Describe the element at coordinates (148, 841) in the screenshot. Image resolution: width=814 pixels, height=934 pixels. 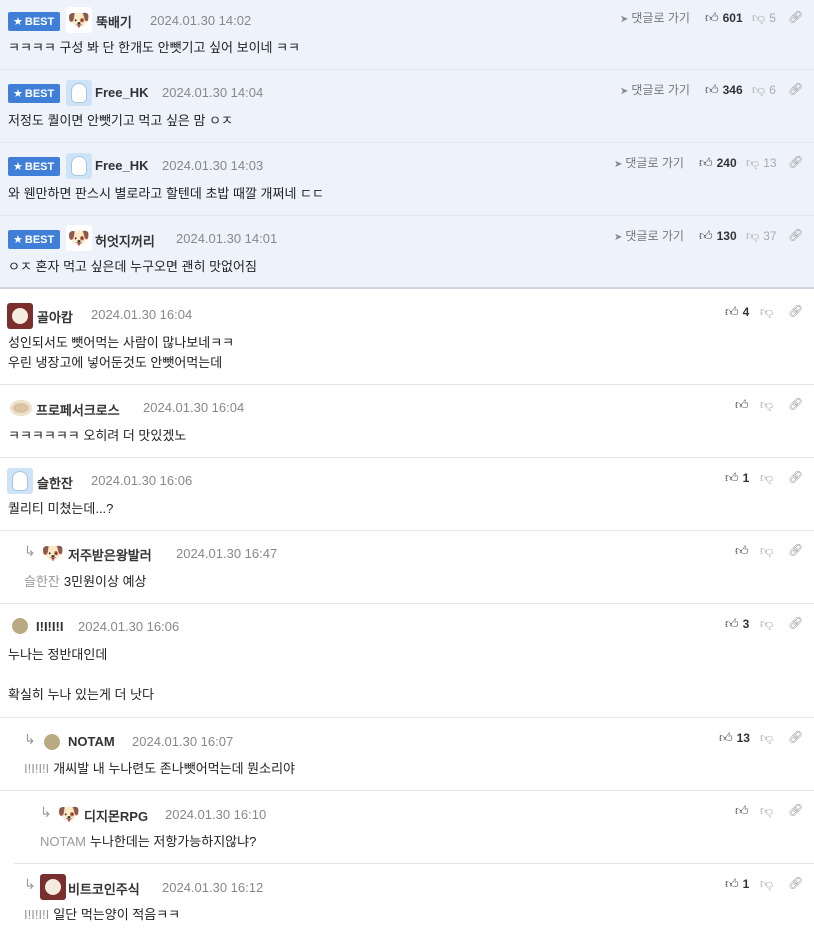
I see `comment-text: NOTAM 누나한데는 저항가능하지않냐?` at that location.